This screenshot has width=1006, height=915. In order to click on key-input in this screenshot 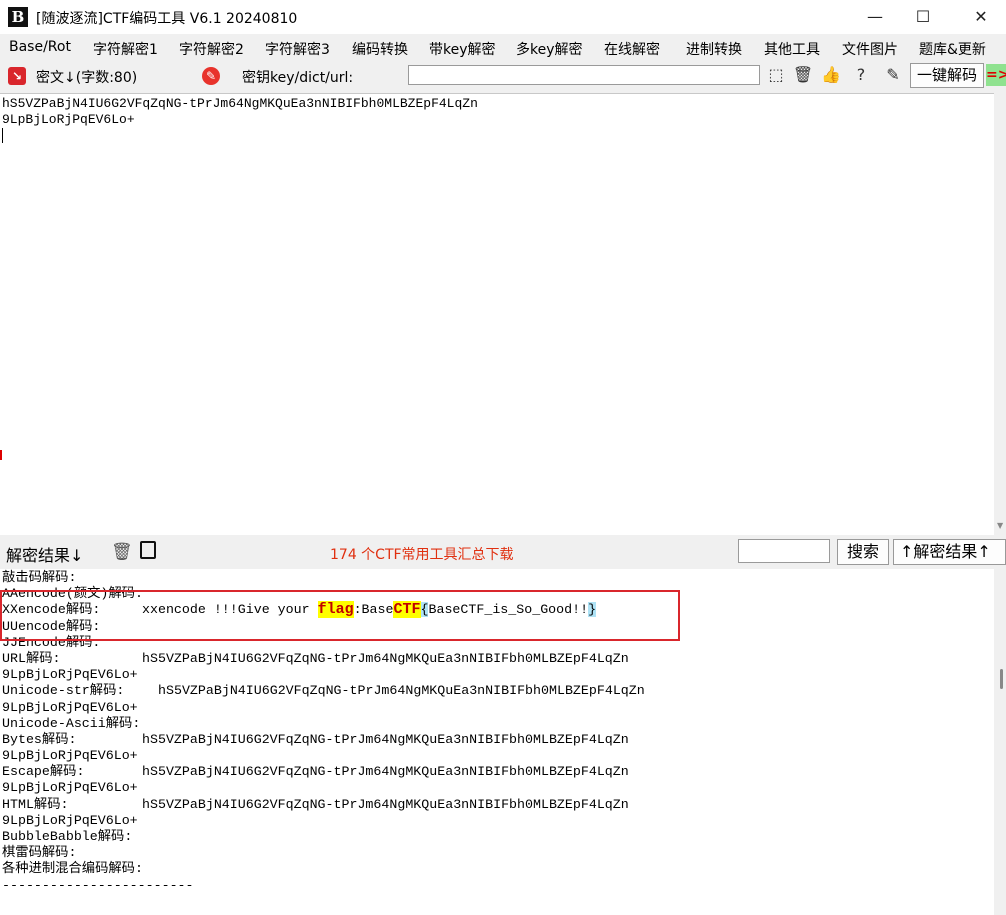, I will do `click(584, 75)`.